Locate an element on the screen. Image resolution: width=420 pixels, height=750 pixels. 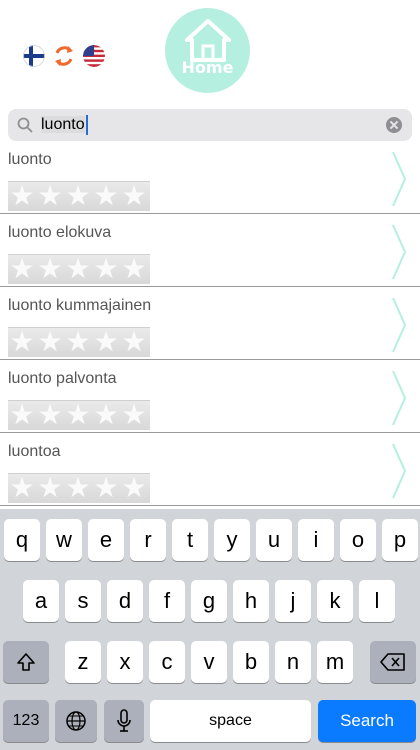
search-input: luonto is located at coordinates (64, 125).